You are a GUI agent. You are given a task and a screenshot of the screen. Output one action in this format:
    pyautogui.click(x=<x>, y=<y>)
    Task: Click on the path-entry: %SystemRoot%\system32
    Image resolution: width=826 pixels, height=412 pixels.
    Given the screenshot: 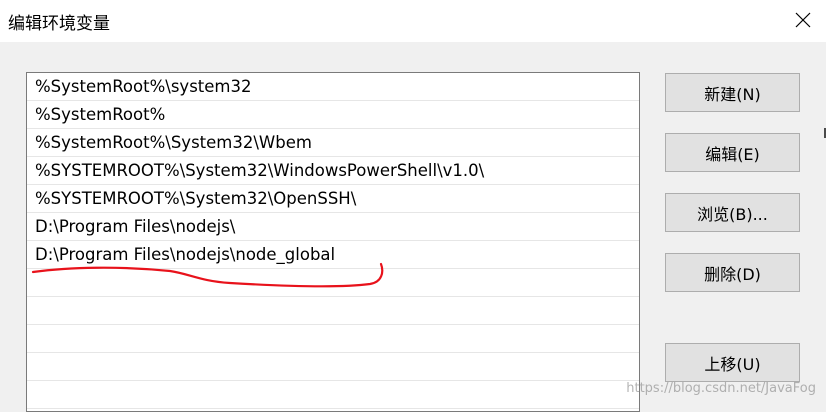 What is the action you would take?
    pyautogui.click(x=333, y=87)
    